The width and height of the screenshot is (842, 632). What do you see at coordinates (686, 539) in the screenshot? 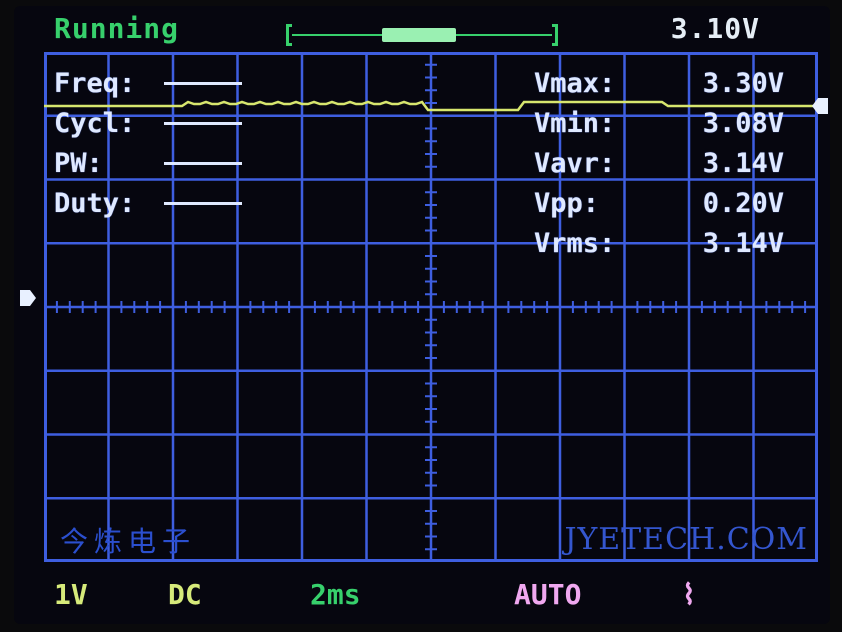
I see `brand-watermark-site: JYETECH.COM` at bounding box center [686, 539].